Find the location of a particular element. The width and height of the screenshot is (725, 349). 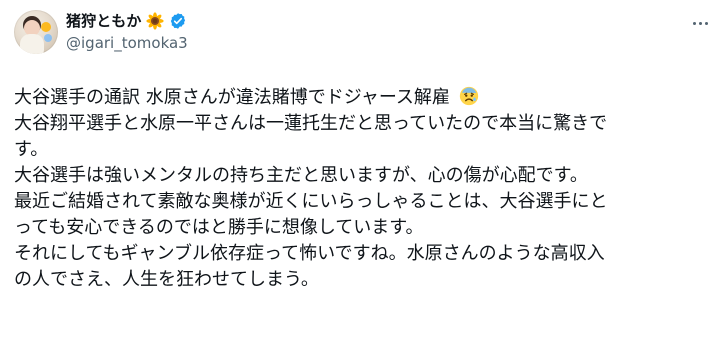

post-text-line-8-text: の人でさえ、人生を狂わせてしまう。 is located at coordinates (166, 279).